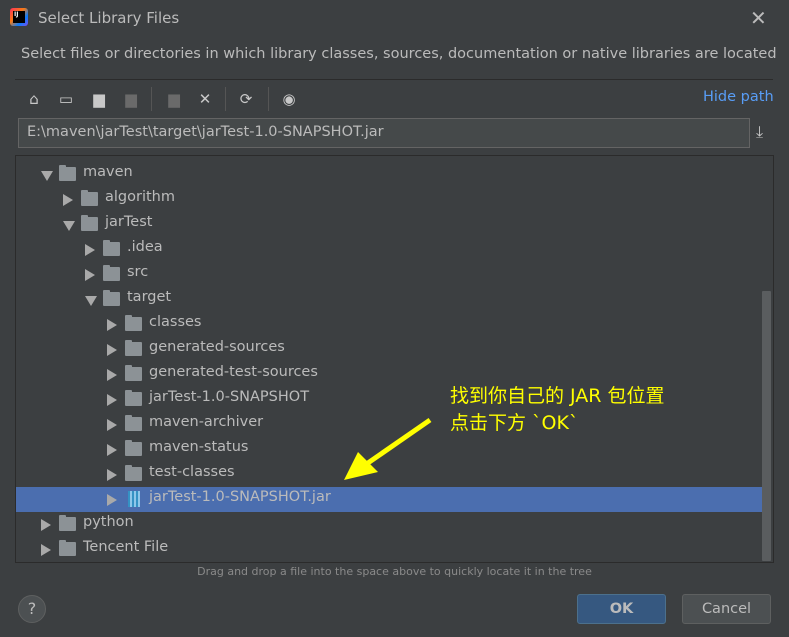  What do you see at coordinates (32, 609) in the screenshot?
I see `help-button: ?` at bounding box center [32, 609].